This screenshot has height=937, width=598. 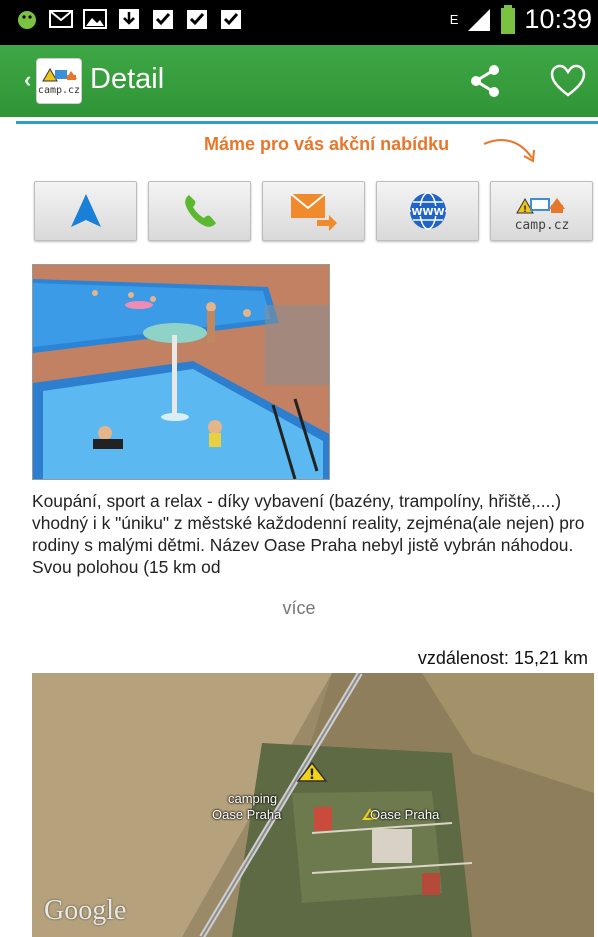 I want to click on promo-text: Máme pro vás akční nabídku, so click(x=326, y=144).